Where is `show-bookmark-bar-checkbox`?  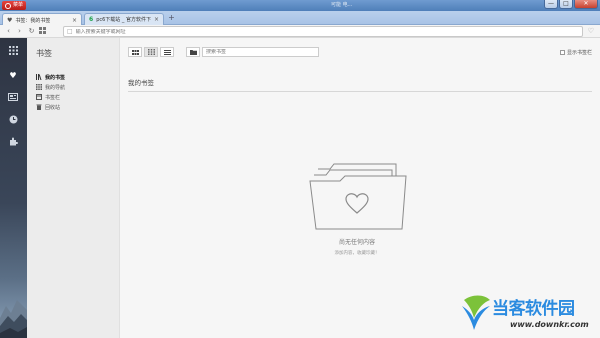 show-bookmark-bar-checkbox is located at coordinates (562, 52).